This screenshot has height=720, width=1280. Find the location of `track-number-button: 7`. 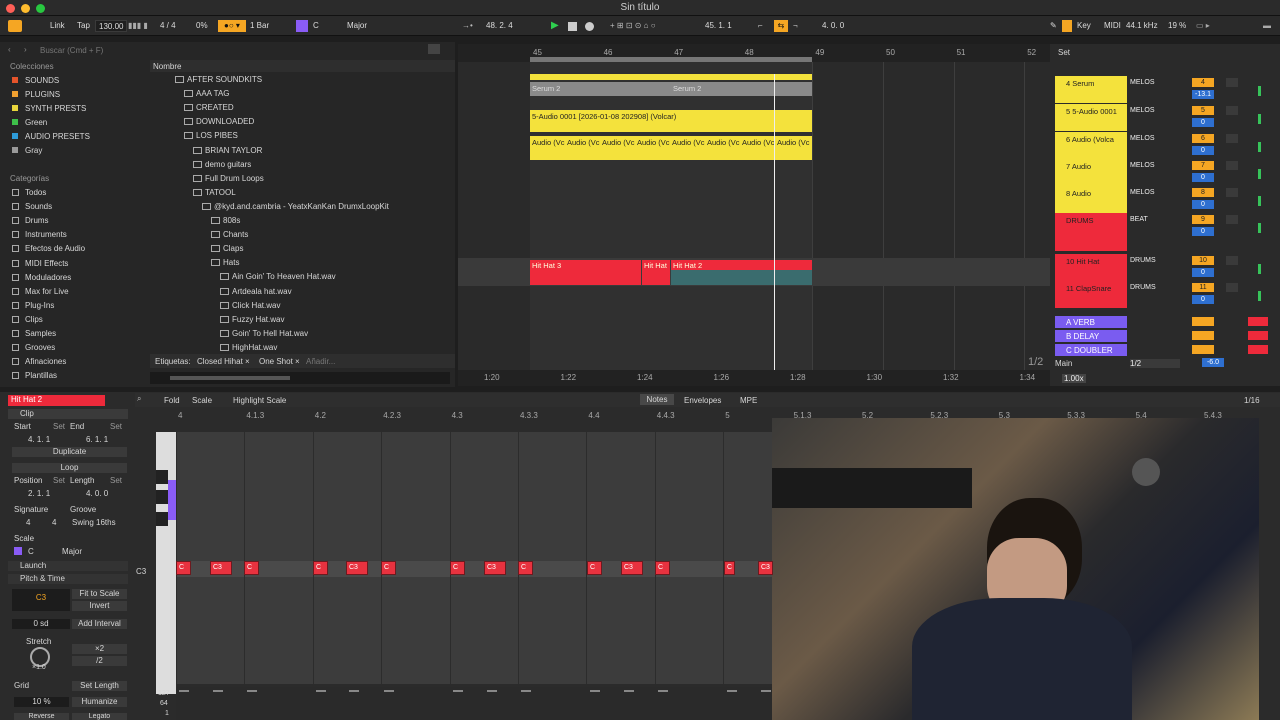

track-number-button: 7 is located at coordinates (1203, 165).